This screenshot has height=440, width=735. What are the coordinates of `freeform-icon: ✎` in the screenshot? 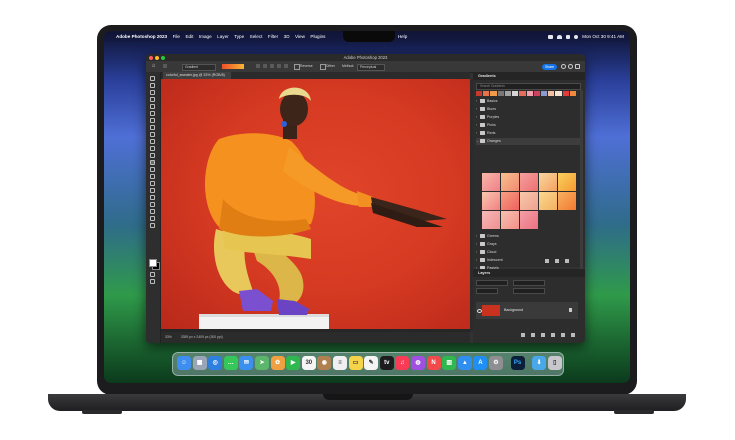 It's located at (371, 363).